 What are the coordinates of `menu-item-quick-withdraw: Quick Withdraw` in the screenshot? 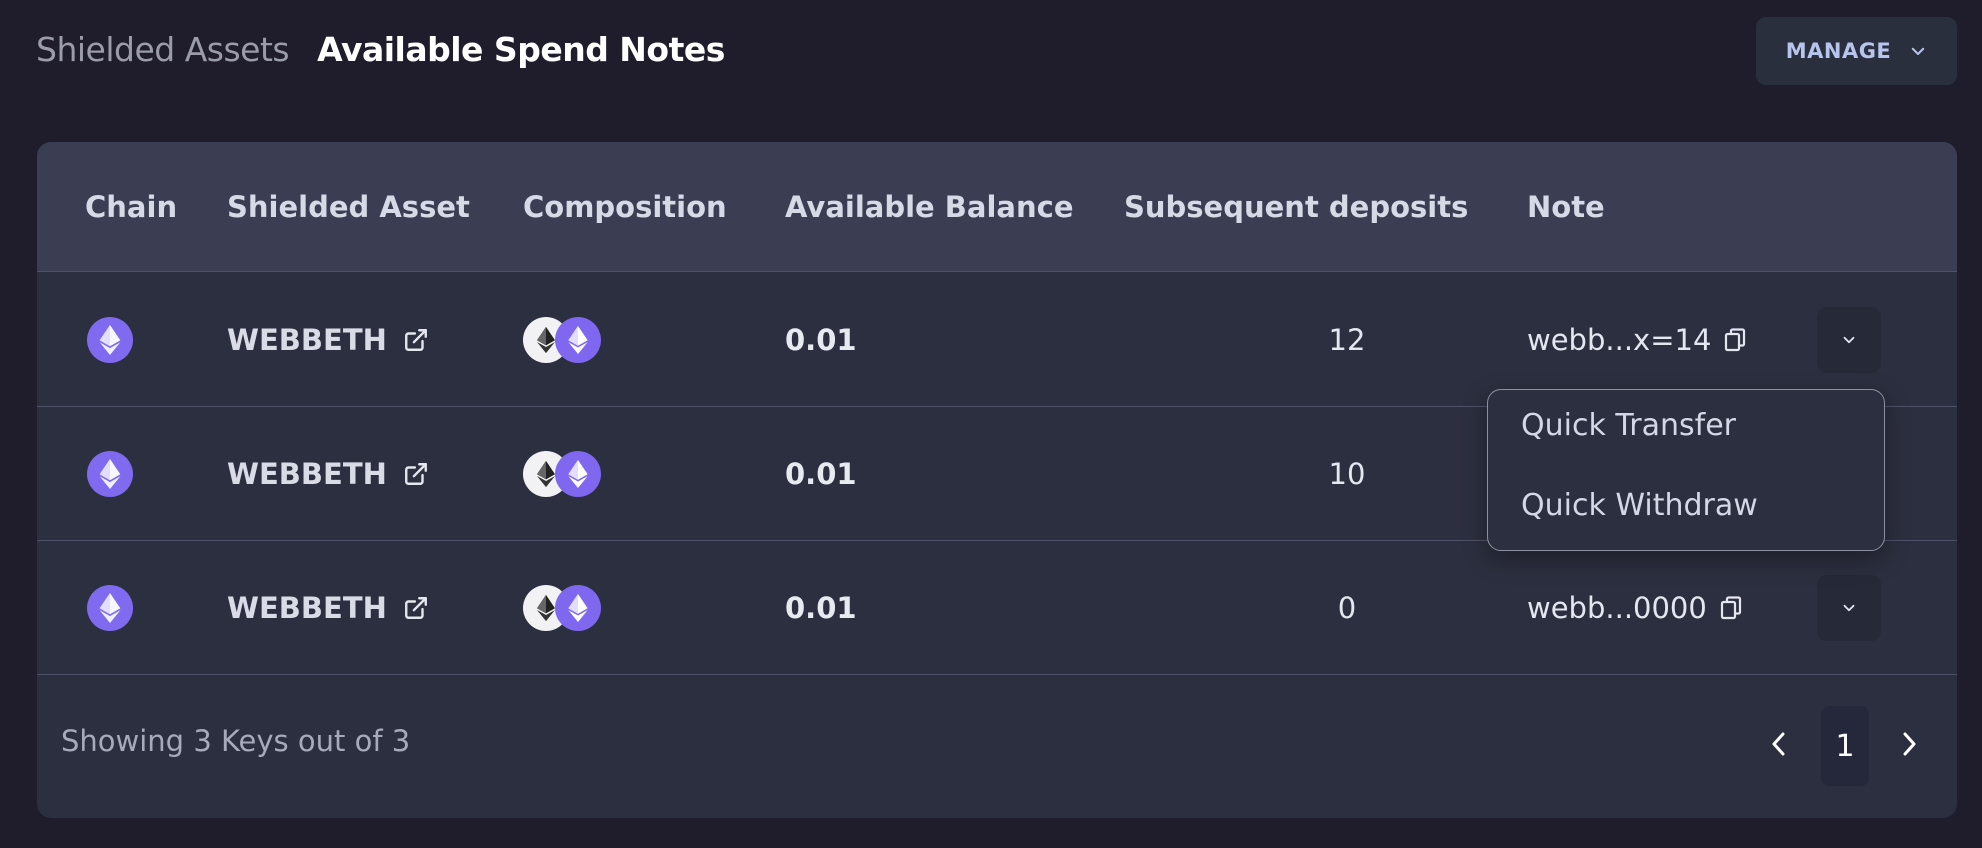 It's located at (1639, 505).